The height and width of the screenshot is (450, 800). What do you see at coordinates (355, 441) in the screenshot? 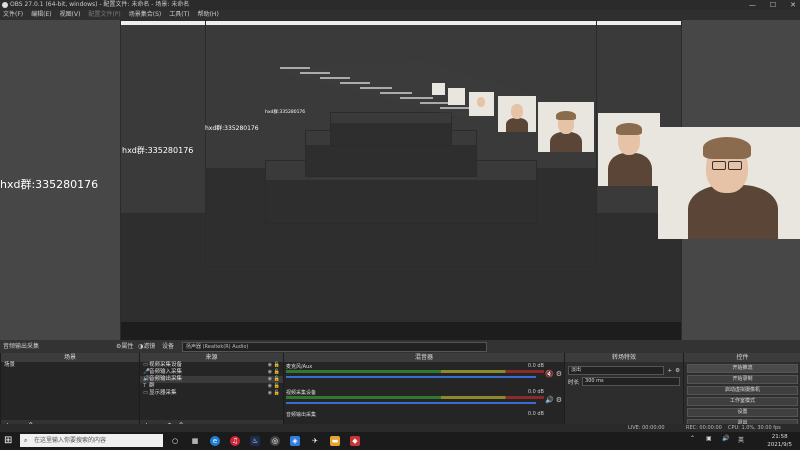
I see `red-app-icon: ◆` at bounding box center [355, 441].